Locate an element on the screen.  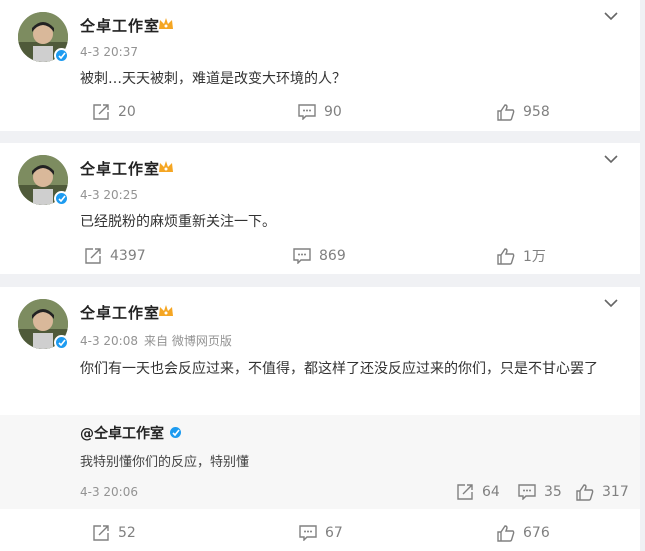
quoted-time: 4-3 20:06 is located at coordinates (109, 492).